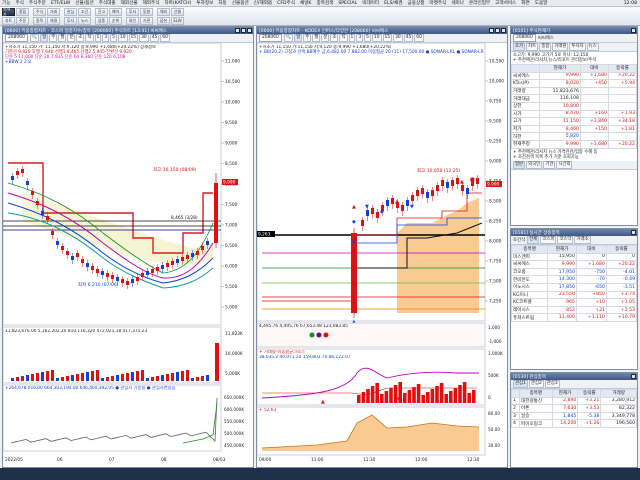 The image size is (640, 480). I want to click on favorites-tab: 관심1, so click(520, 384).